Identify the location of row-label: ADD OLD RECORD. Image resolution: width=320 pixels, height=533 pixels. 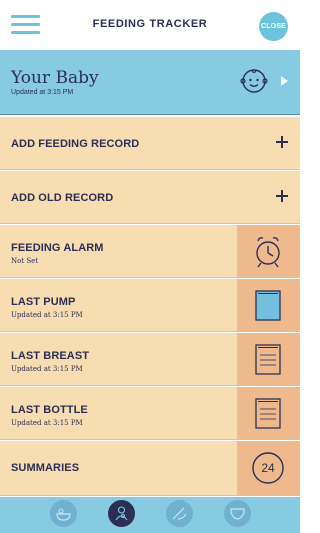
(62, 198).